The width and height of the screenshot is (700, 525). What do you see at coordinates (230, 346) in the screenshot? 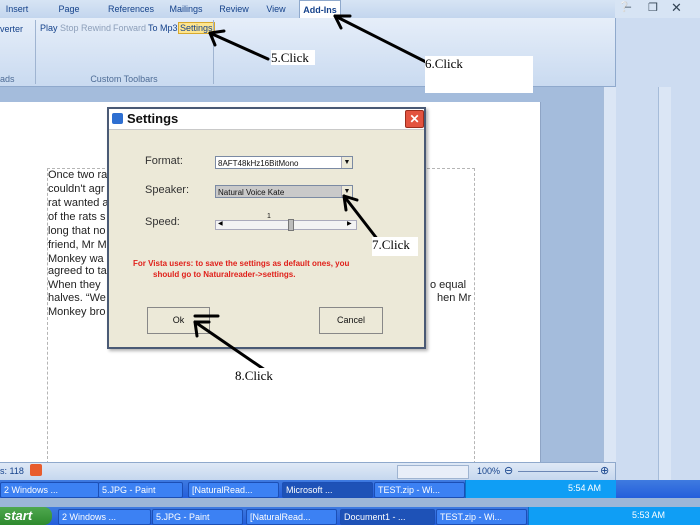
I see `arrow-to-ok` at bounding box center [230, 346].